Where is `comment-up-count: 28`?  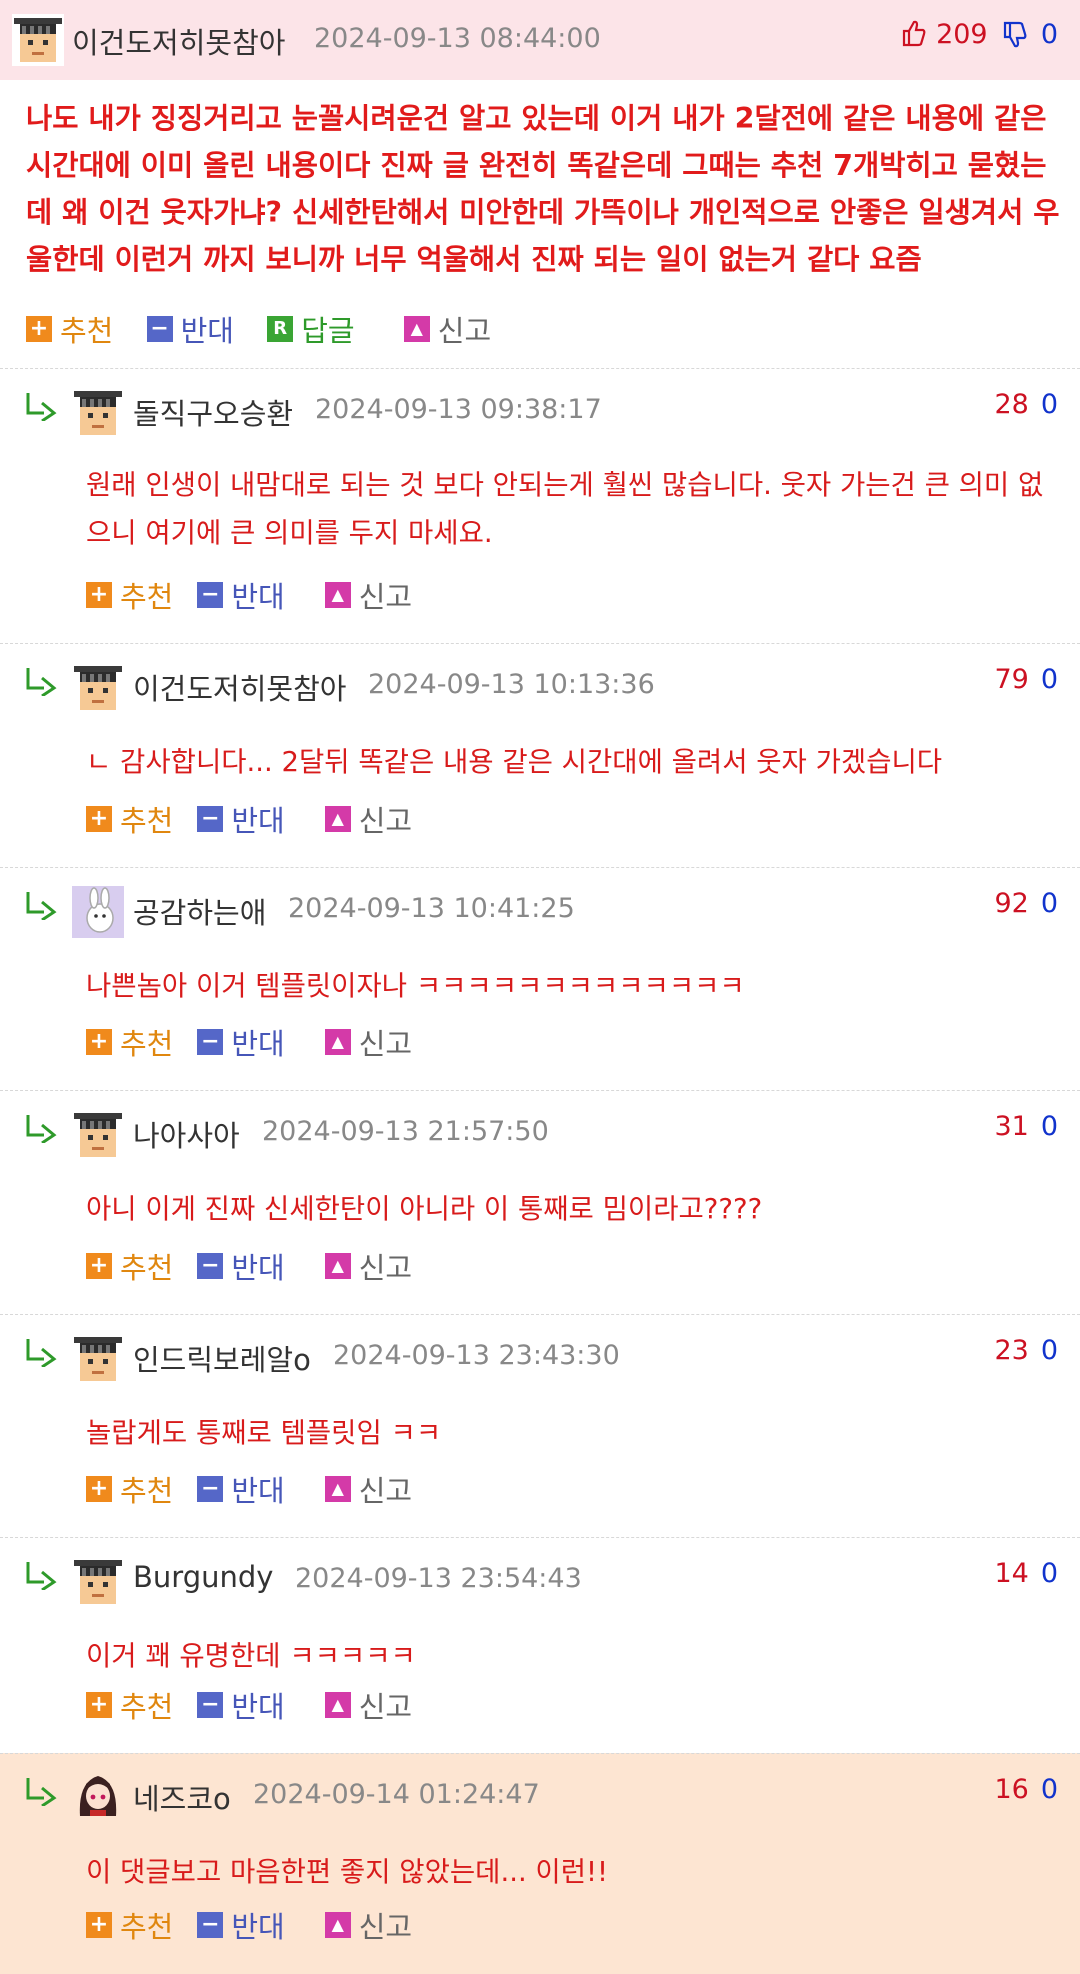 comment-up-count: 28 is located at coordinates (1011, 404).